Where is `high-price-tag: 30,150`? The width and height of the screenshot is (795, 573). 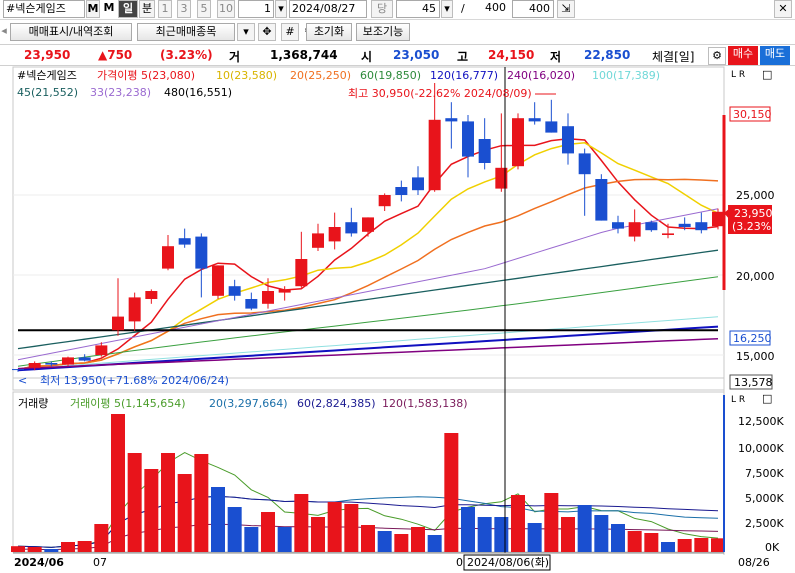
high-price-tag: 30,150 is located at coordinates (752, 114).